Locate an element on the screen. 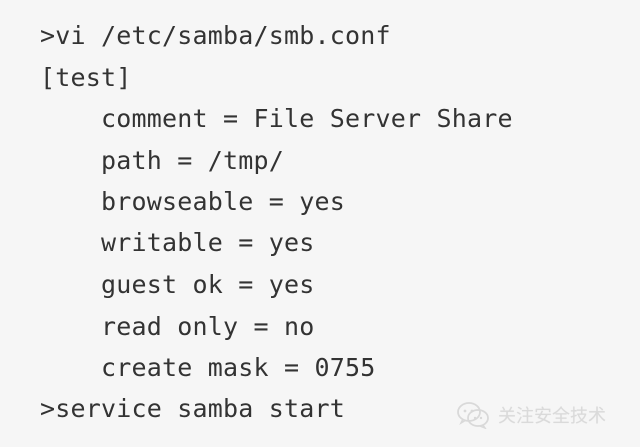 The width and height of the screenshot is (640, 447). code-line-read-only: read only = no is located at coordinates (208, 326).